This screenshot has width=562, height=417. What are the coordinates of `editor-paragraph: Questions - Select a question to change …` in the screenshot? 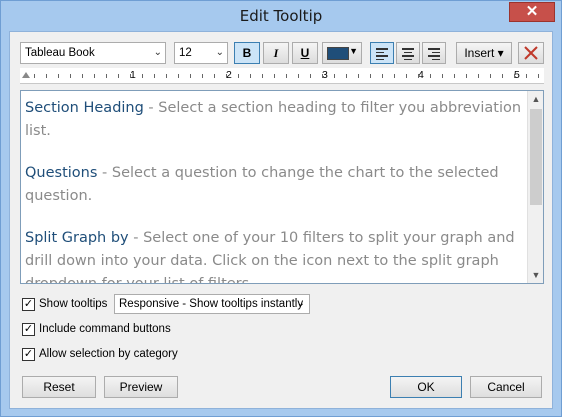 It's located at (275, 185).